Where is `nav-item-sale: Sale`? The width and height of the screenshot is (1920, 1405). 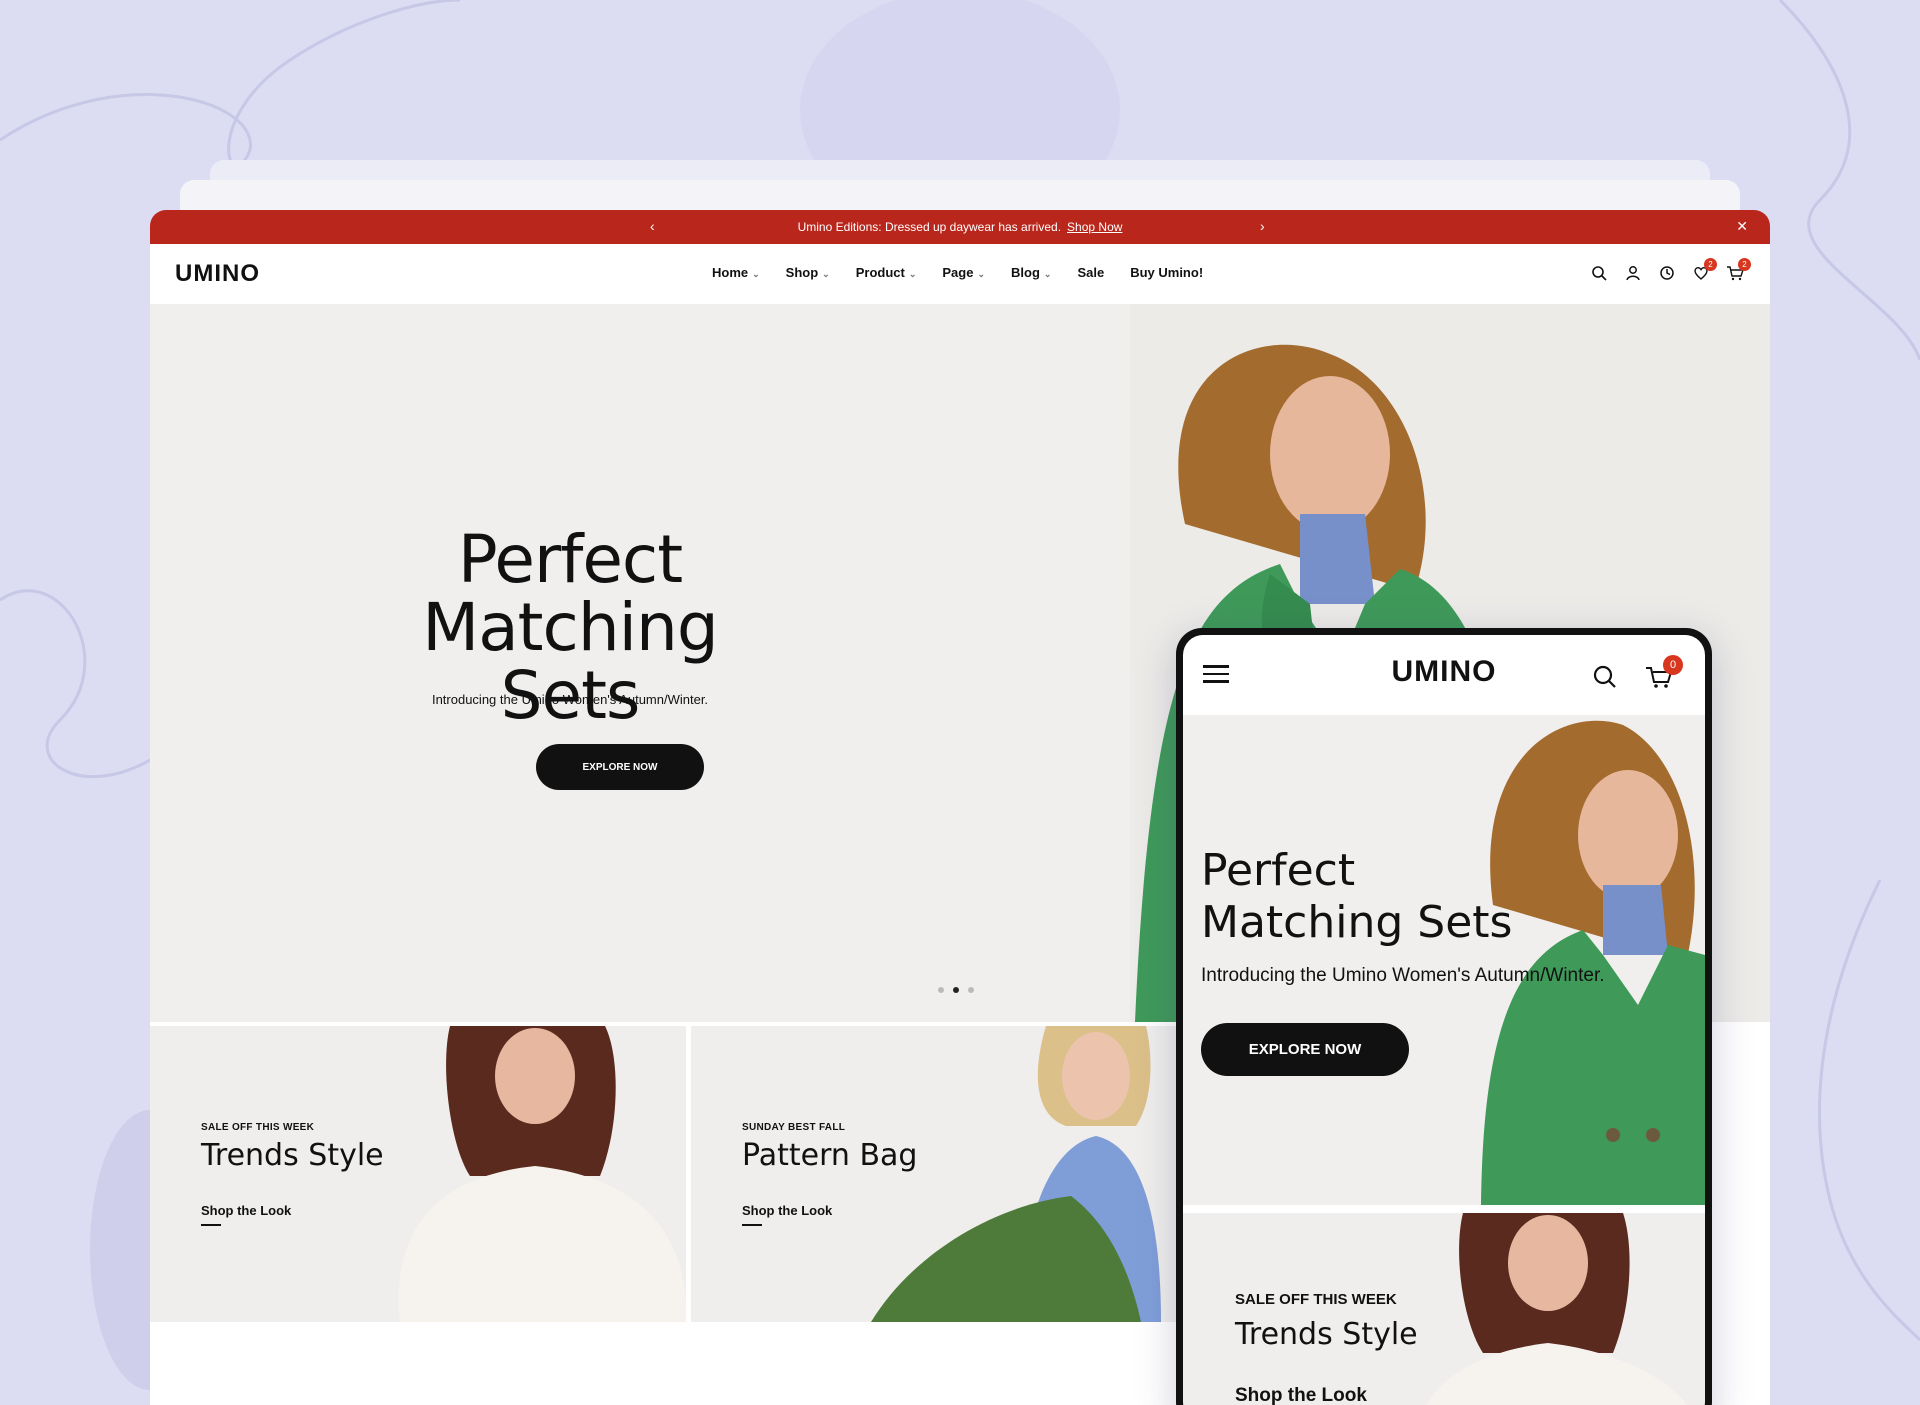
nav-item-sale: Sale is located at coordinates (1090, 272).